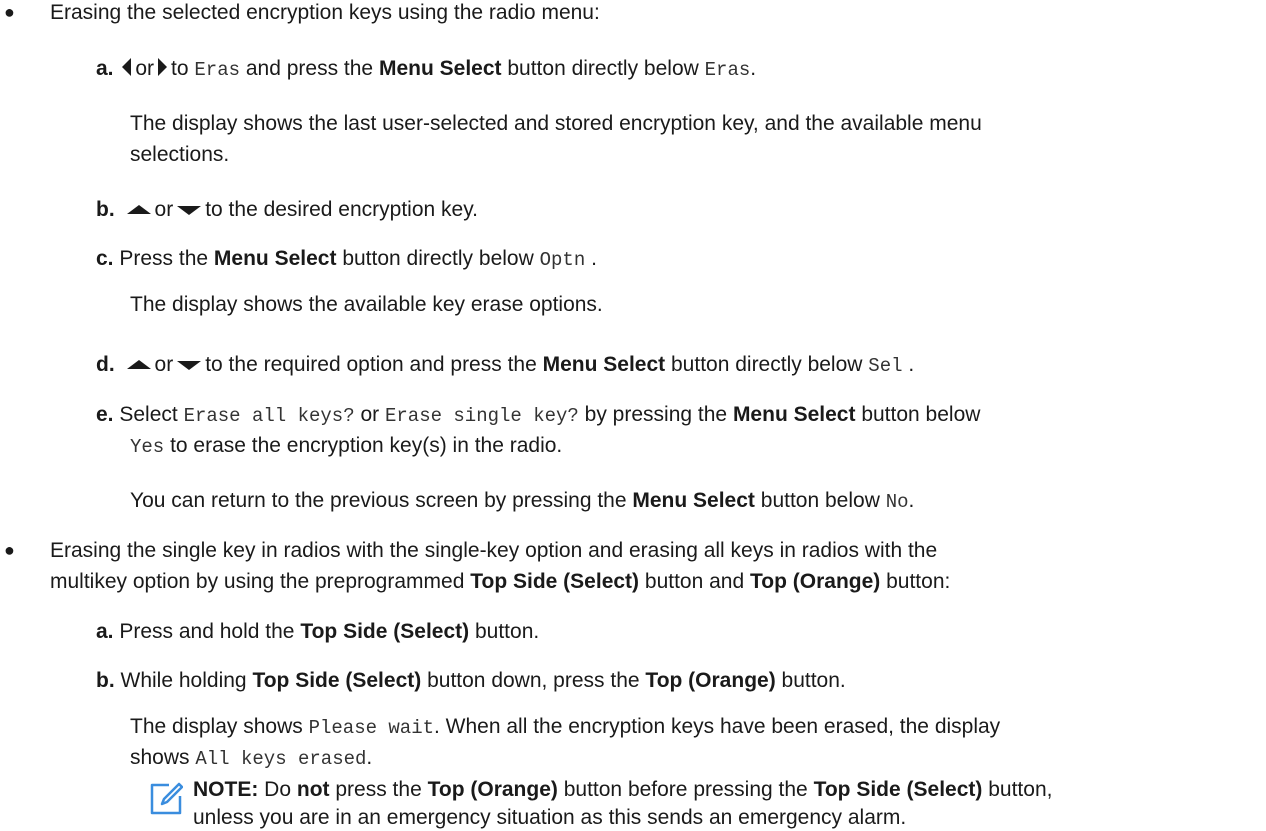  What do you see at coordinates (281, 759) in the screenshot?
I see `code-text: All keys erased` at bounding box center [281, 759].